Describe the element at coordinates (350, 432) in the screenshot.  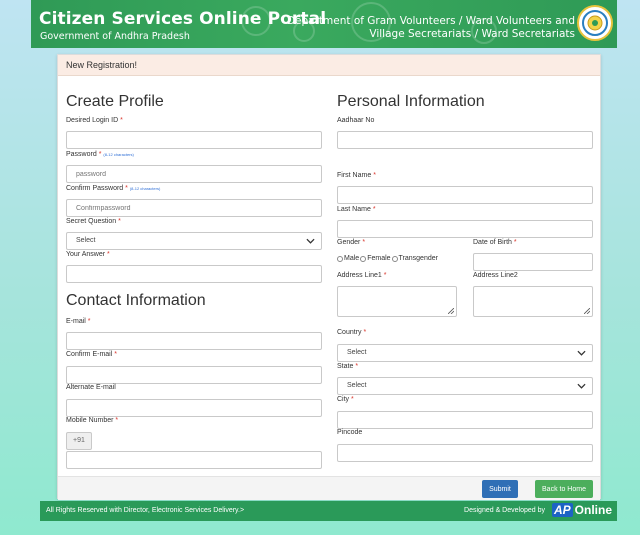
I see `pincode-label: Pincode` at that location.